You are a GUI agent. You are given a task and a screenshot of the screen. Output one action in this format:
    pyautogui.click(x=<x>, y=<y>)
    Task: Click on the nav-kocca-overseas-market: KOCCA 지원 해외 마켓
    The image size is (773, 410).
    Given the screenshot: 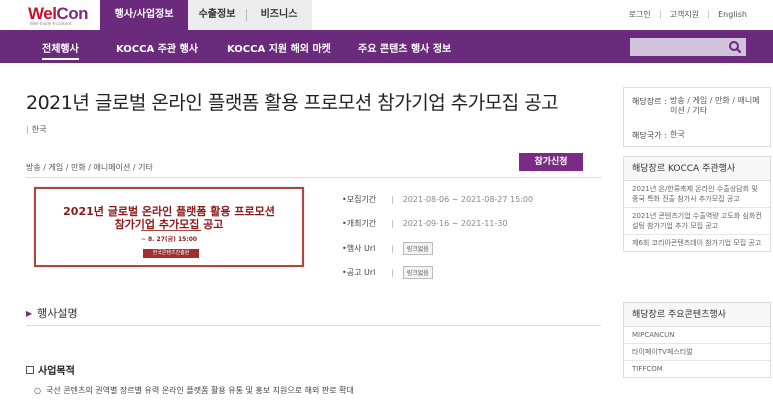 What is the action you would take?
    pyautogui.click(x=279, y=47)
    